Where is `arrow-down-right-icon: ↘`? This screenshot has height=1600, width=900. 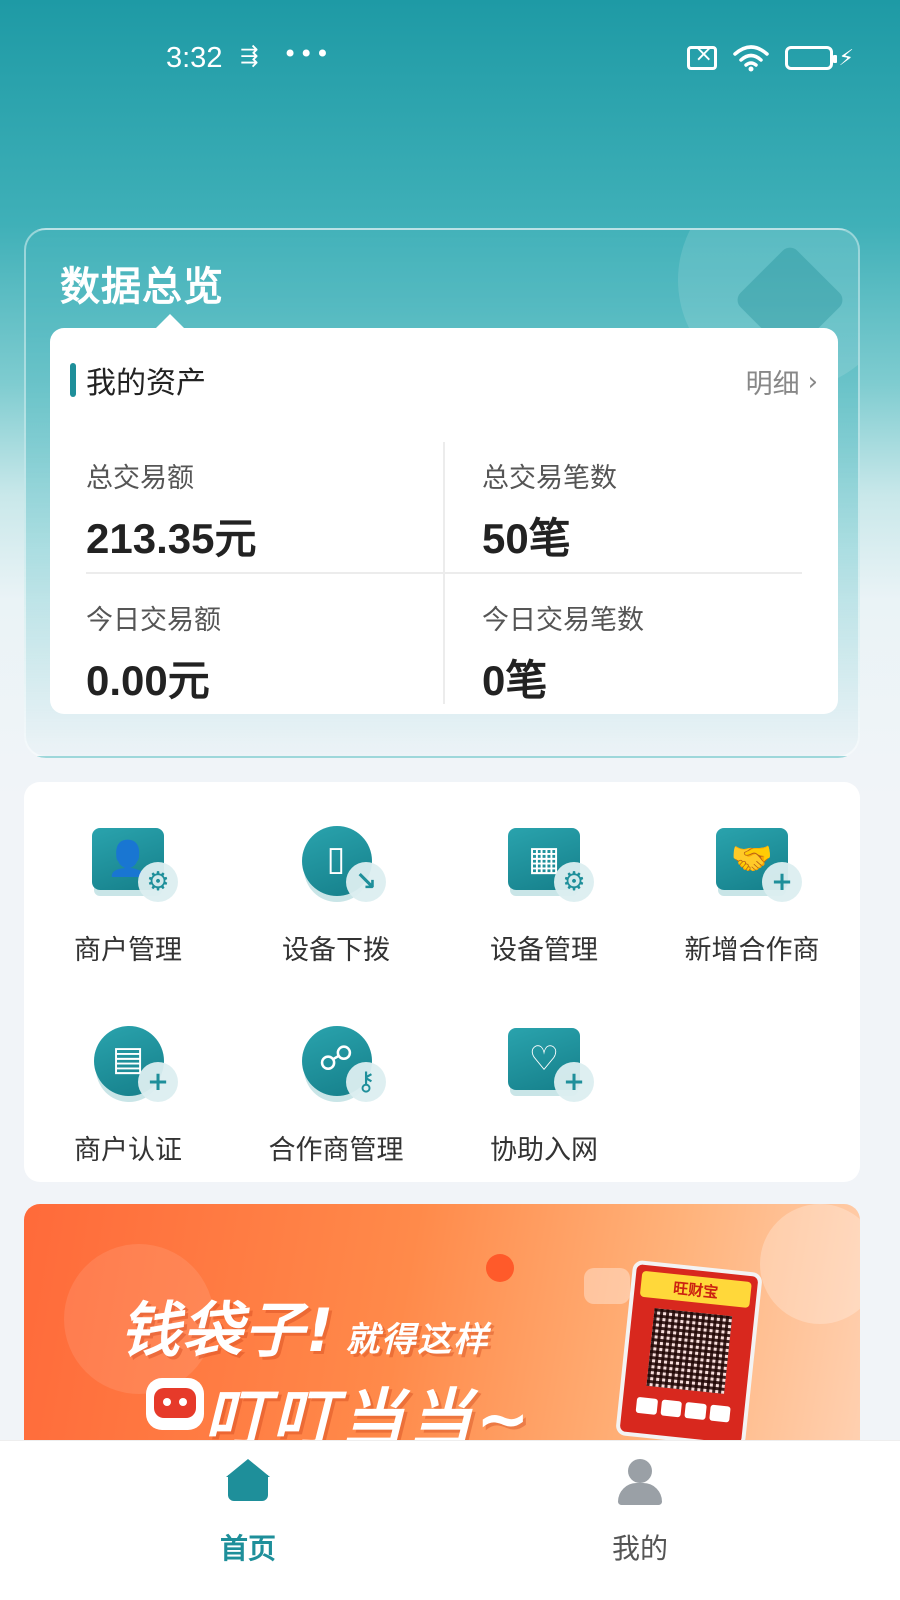
arrow-down-right-icon: ↘ is located at coordinates (366, 882).